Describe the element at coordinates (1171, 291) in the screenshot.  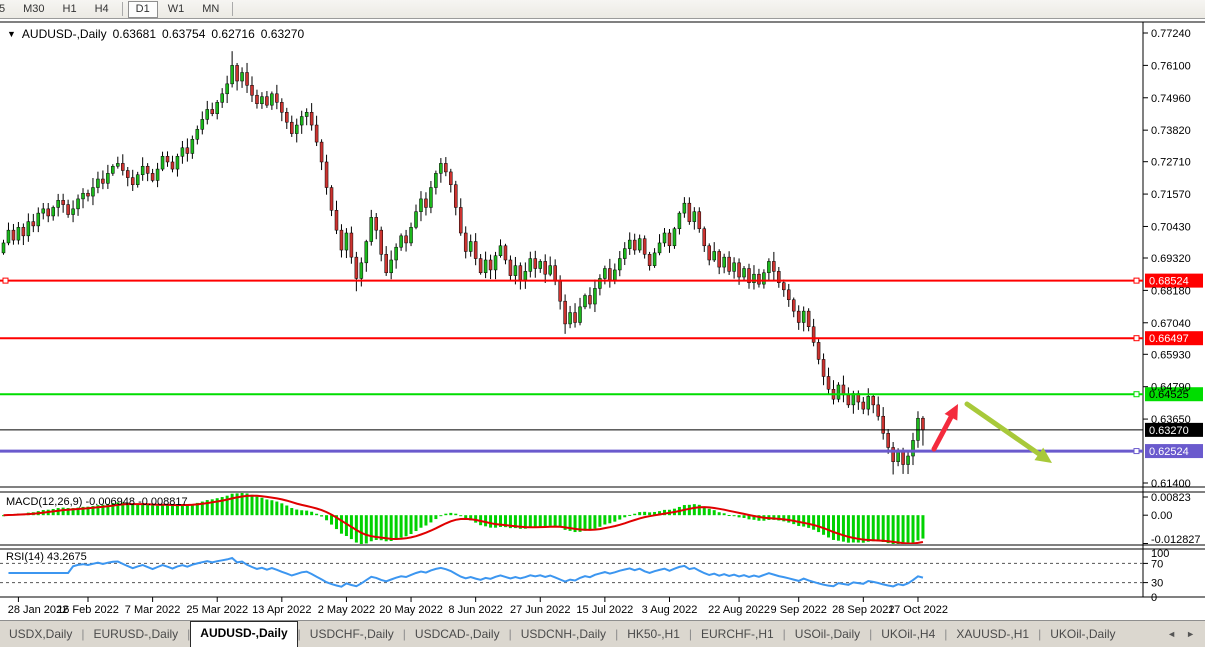
I see `svg-text: 0.68180` at that location.